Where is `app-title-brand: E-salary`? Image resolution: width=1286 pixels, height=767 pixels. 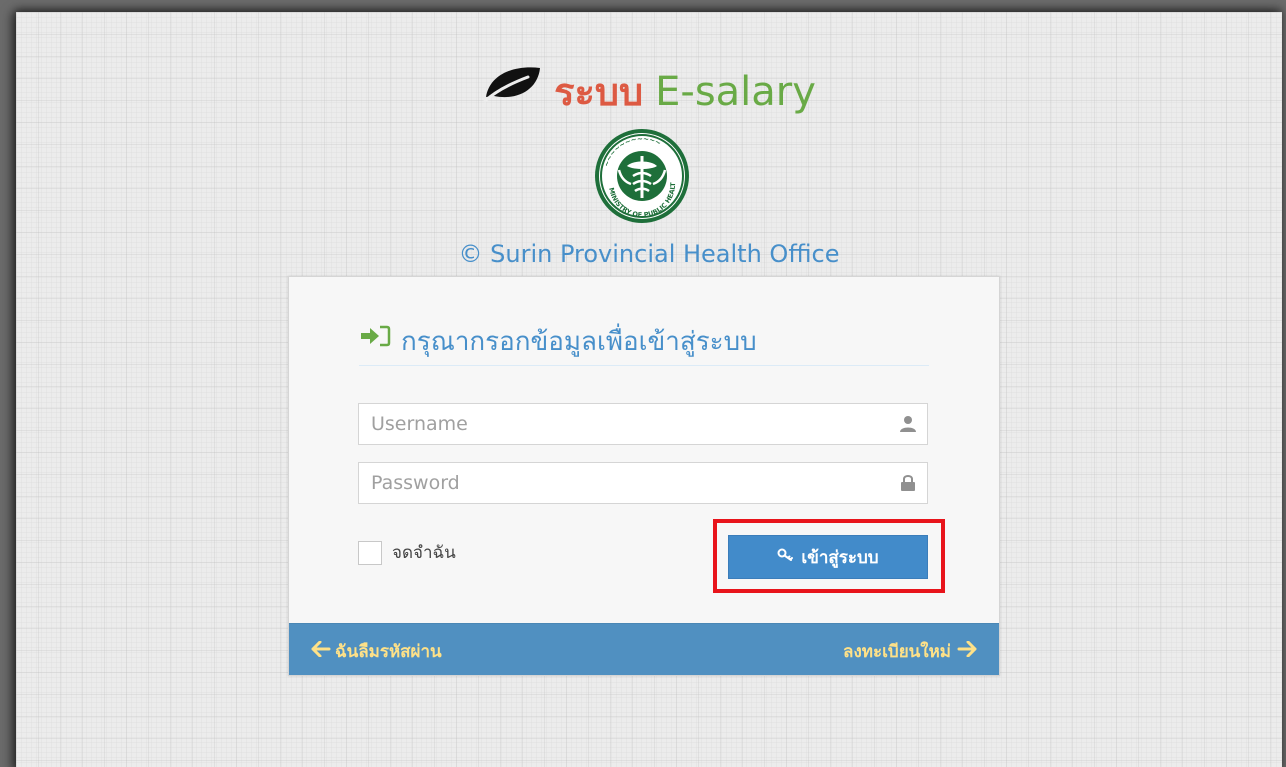 app-title-brand: E-salary is located at coordinates (735, 92).